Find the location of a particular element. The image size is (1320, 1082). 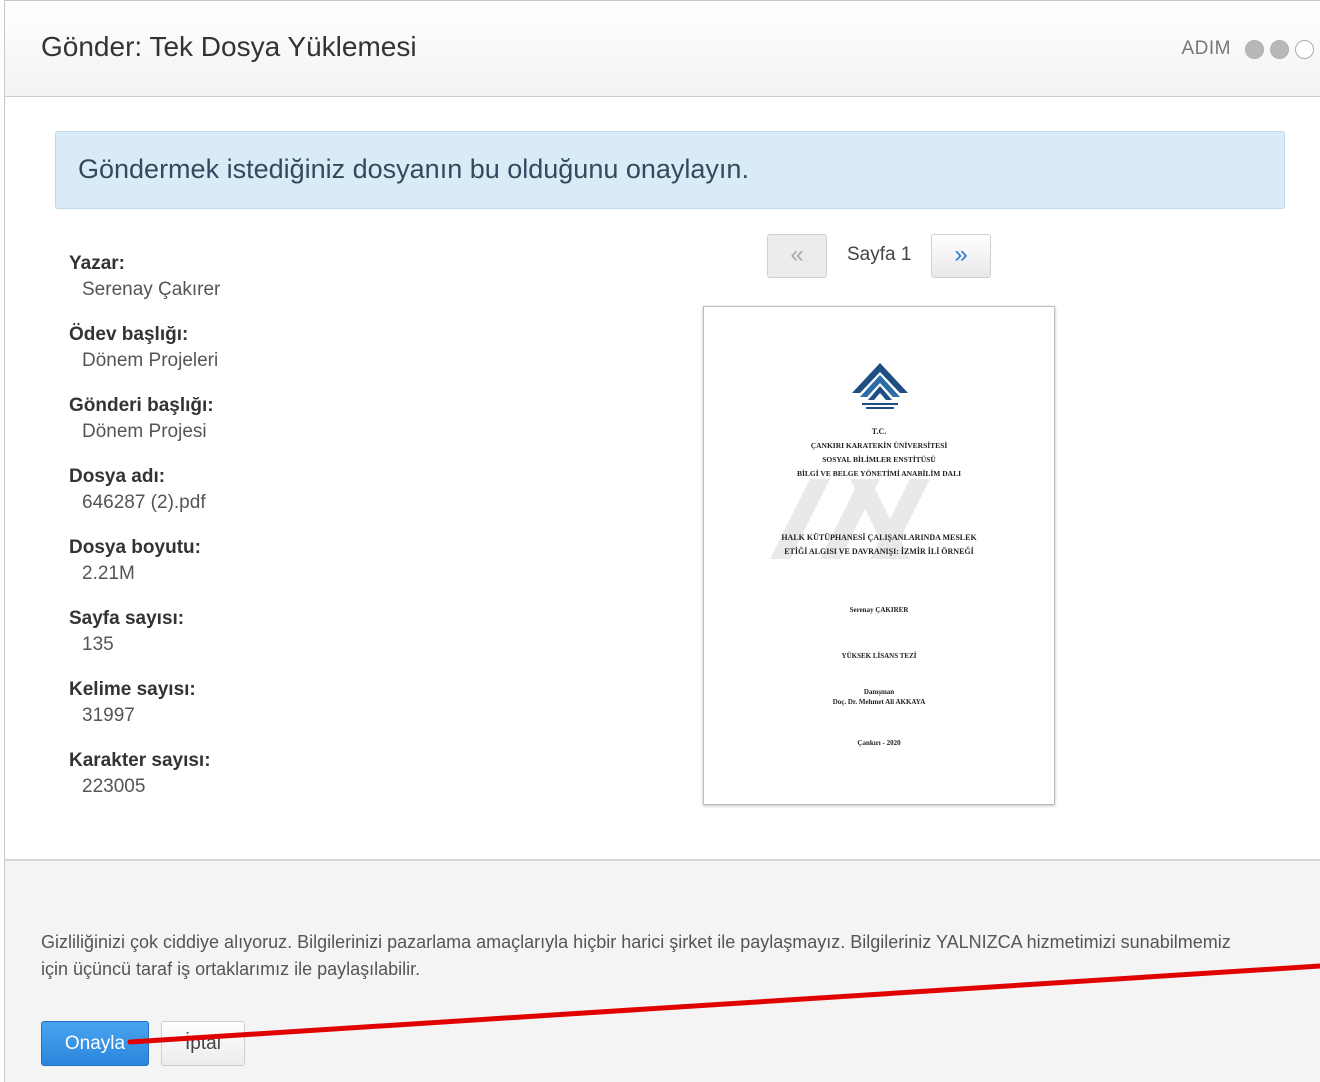

meta-author: Yazar: Serenay Çakırer is located at coordinates (269, 286).